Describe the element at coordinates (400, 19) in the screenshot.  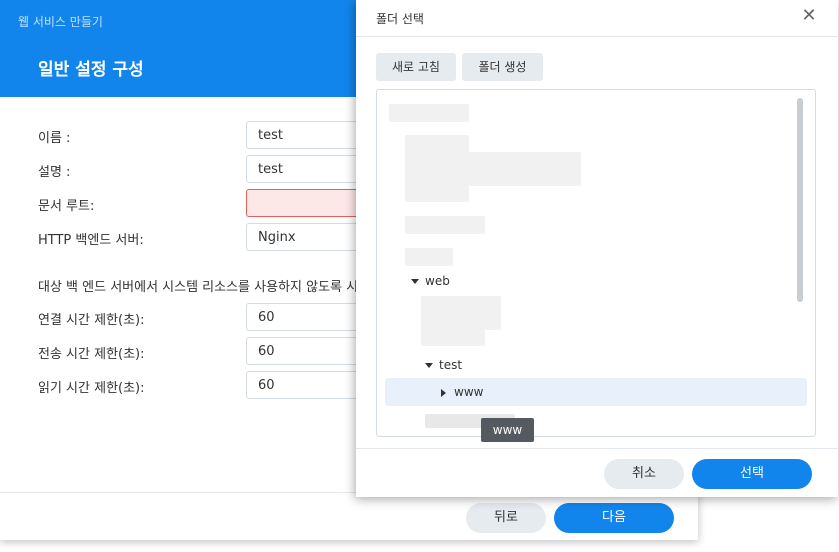
I see `dialog-title: 폴더 선택` at that location.